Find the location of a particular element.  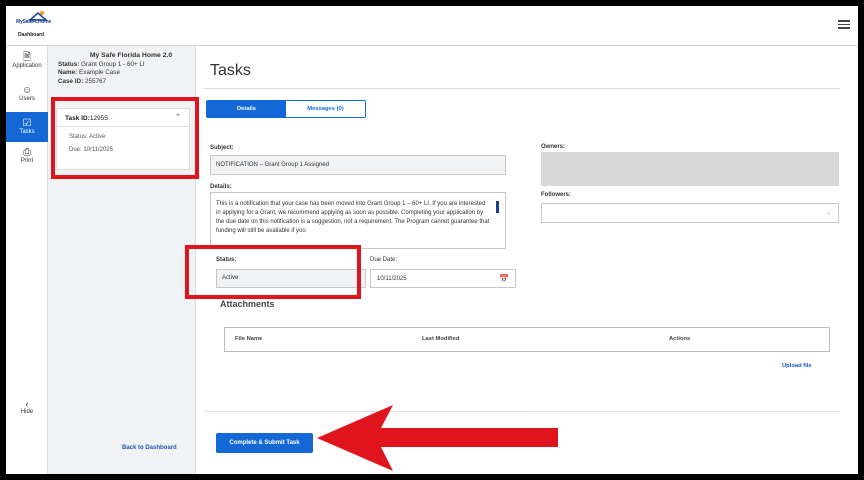

rail-item-application: 🗎 Application is located at coordinates (27, 63).